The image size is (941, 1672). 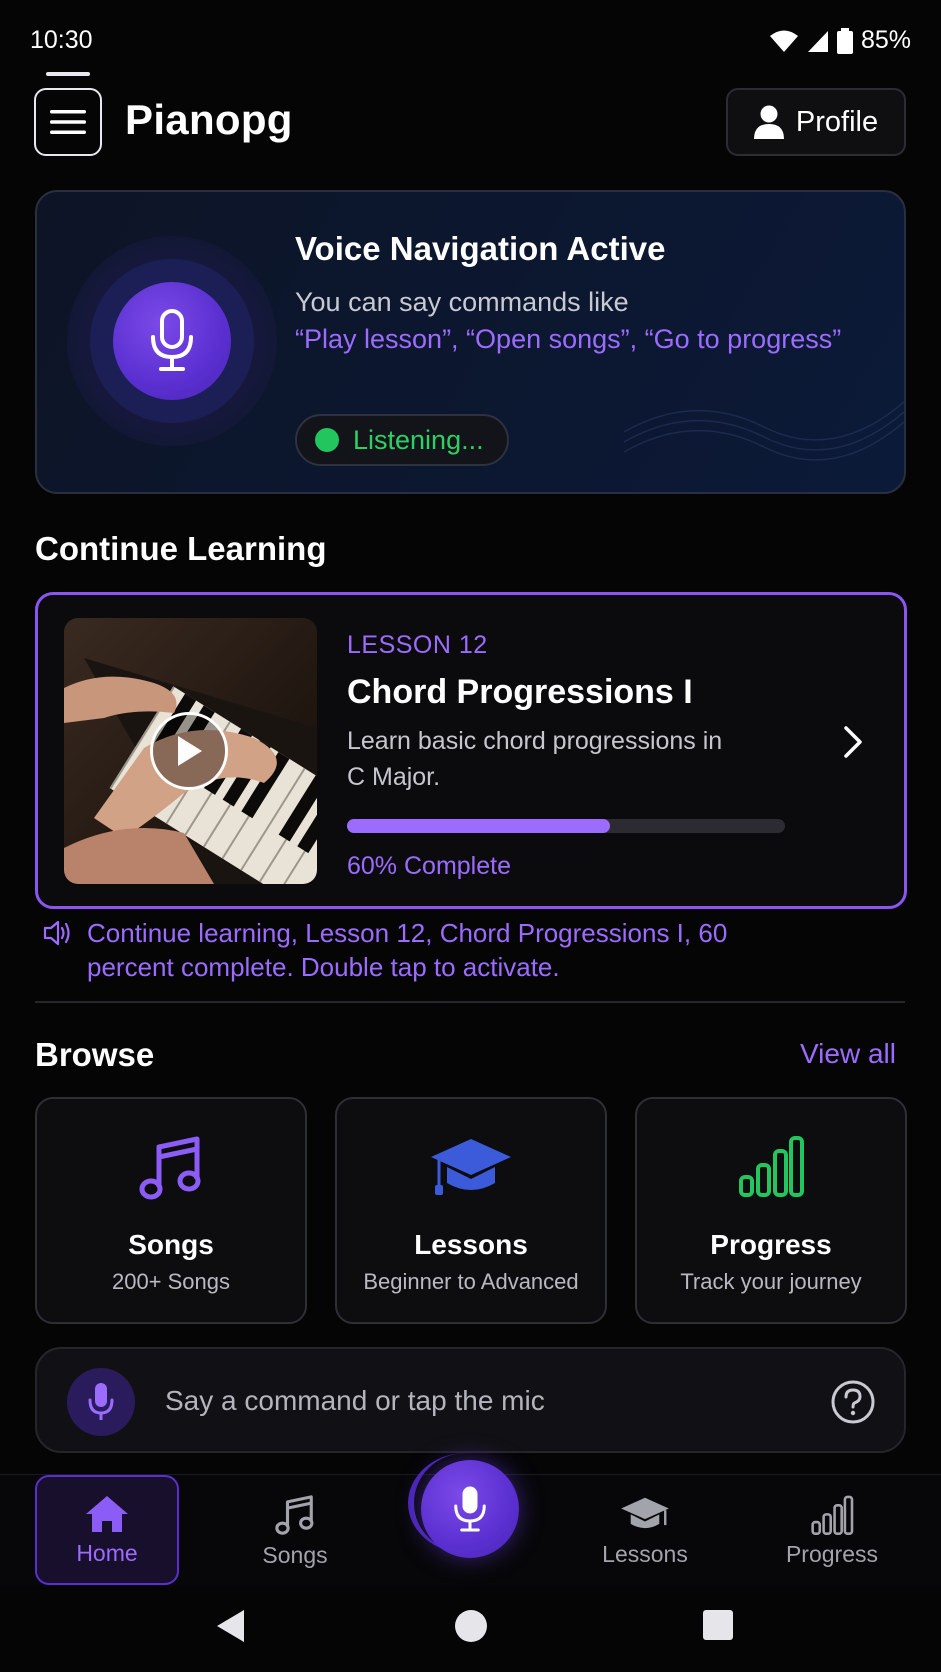 I want to click on browse-title: Browse, so click(x=95, y=1054).